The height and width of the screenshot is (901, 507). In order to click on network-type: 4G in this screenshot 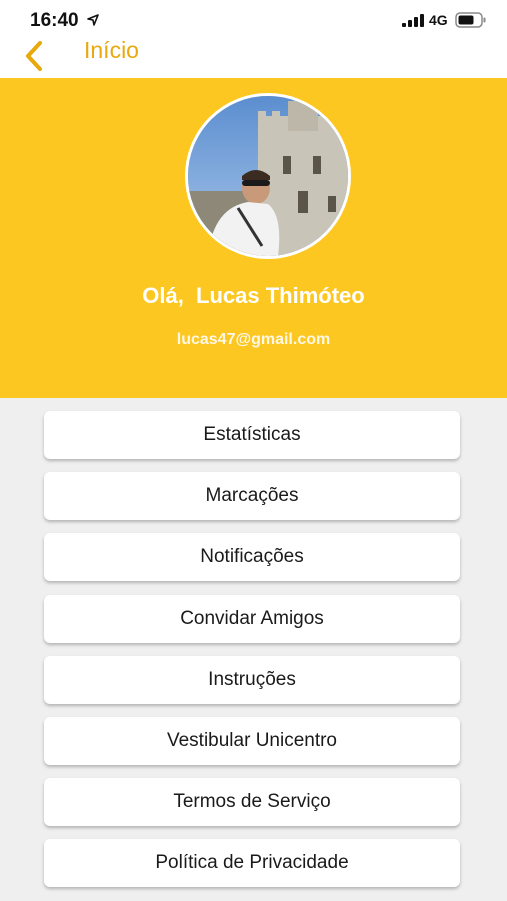, I will do `click(438, 20)`.